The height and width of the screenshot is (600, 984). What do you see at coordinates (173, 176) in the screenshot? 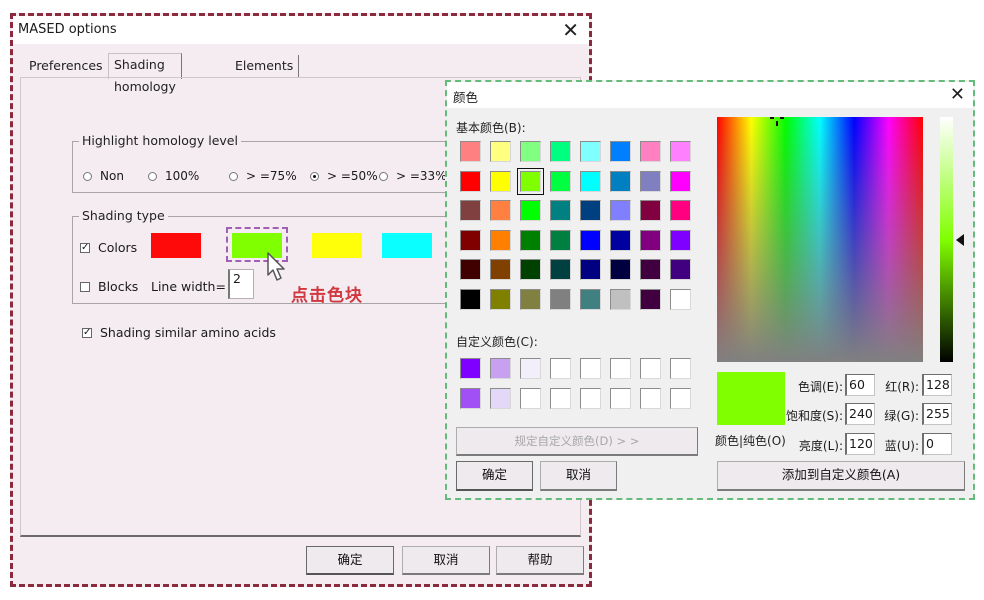
I see `radio-100: 100%` at bounding box center [173, 176].